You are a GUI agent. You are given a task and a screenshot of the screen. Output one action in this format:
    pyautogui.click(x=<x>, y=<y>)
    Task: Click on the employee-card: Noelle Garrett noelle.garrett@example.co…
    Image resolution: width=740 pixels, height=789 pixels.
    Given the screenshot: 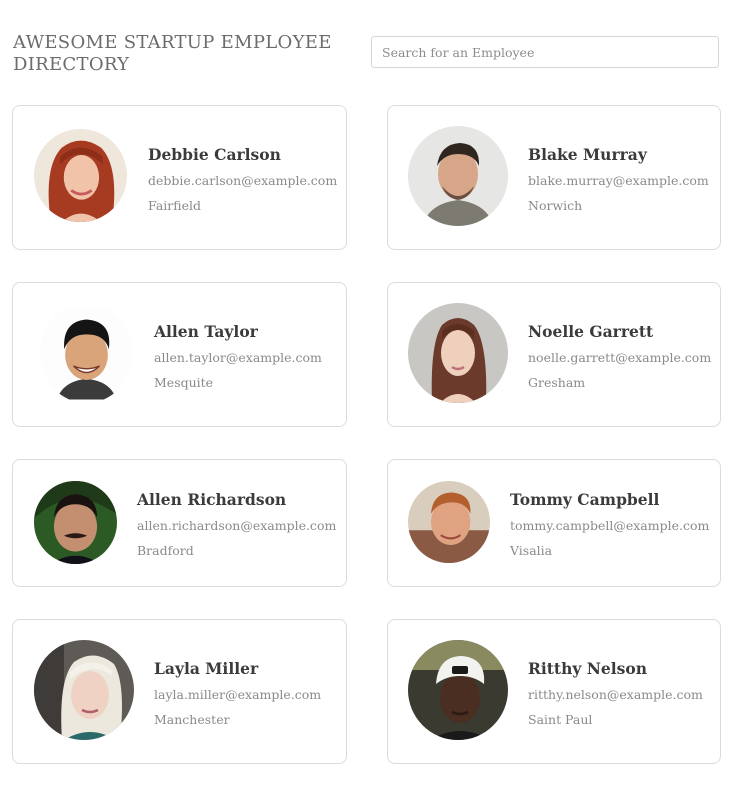 What is the action you would take?
    pyautogui.click(x=554, y=354)
    